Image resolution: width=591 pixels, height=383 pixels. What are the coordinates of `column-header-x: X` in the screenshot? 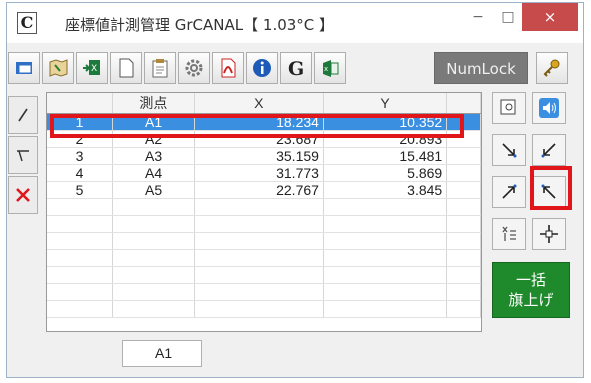 It's located at (259, 103).